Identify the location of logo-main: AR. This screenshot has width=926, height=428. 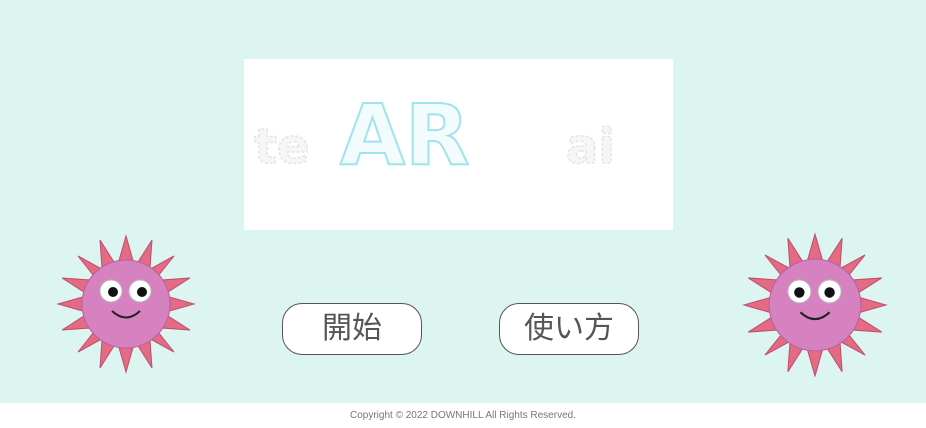
(405, 135).